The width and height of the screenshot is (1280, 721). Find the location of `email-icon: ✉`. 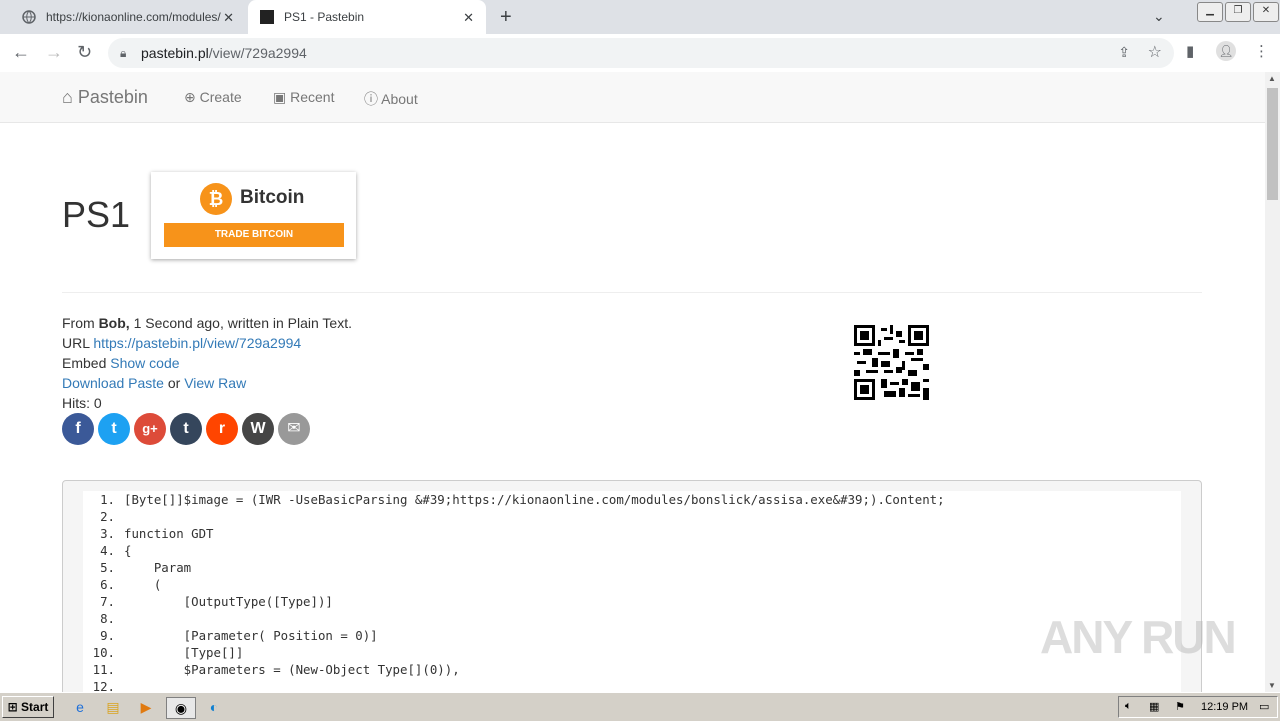

email-icon: ✉ is located at coordinates (294, 429).